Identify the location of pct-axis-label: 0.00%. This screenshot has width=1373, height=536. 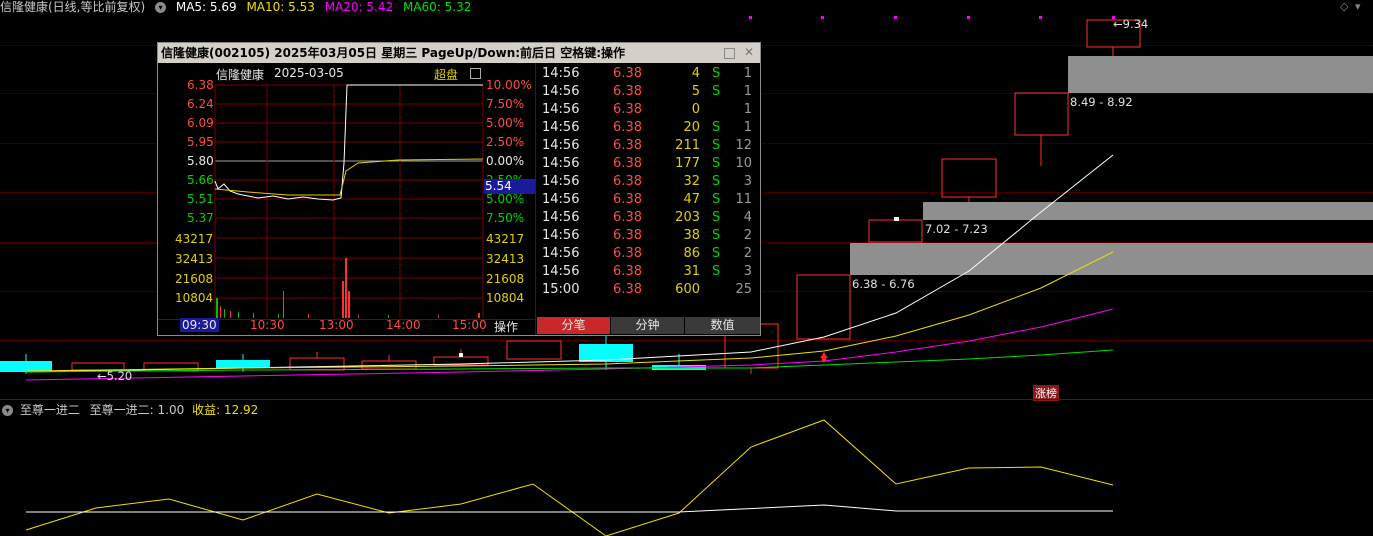
(505, 161).